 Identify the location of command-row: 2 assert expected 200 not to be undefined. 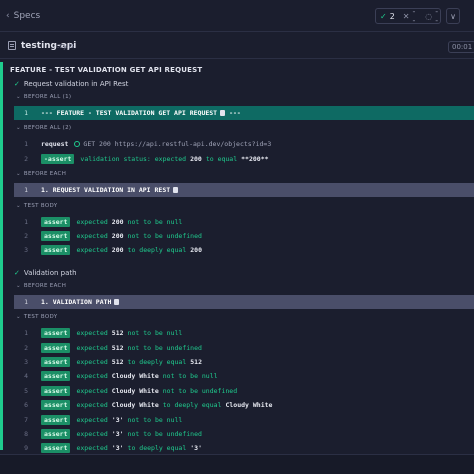
(244, 236).